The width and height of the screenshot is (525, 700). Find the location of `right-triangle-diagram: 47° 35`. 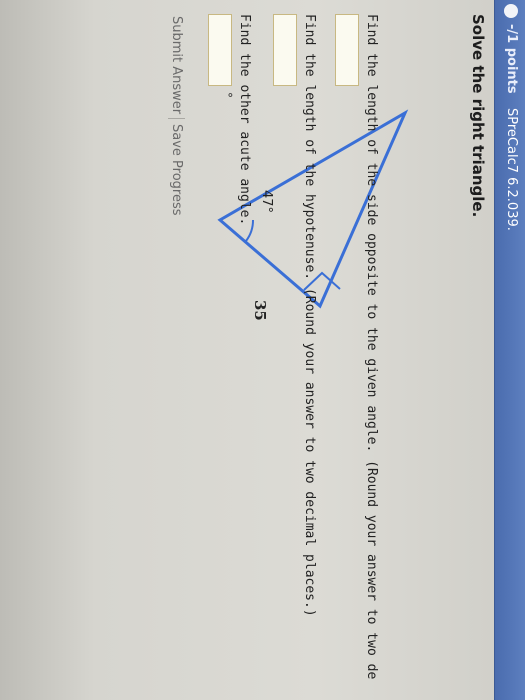

right-triangle-diagram: 47° 35 is located at coordinates (313, 215).